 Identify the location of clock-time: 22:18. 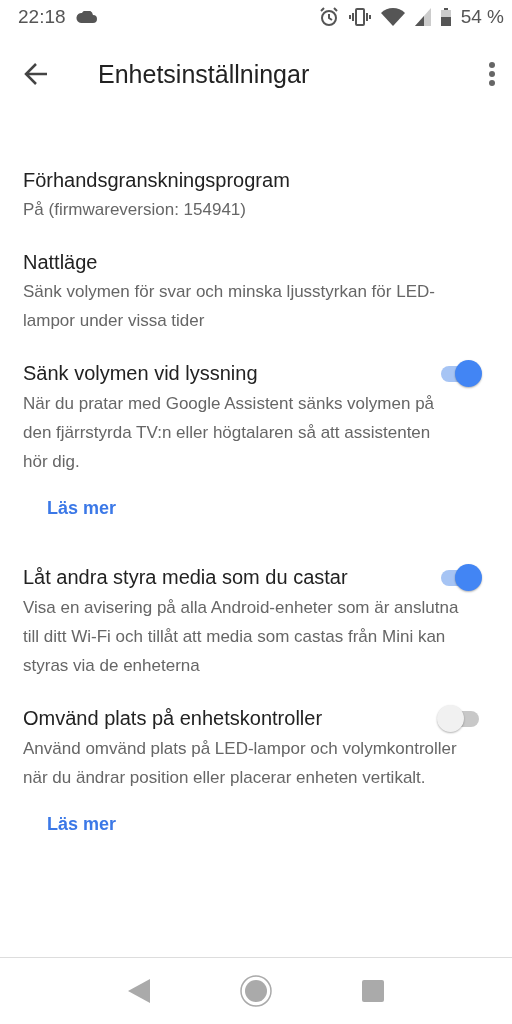
(42, 17).